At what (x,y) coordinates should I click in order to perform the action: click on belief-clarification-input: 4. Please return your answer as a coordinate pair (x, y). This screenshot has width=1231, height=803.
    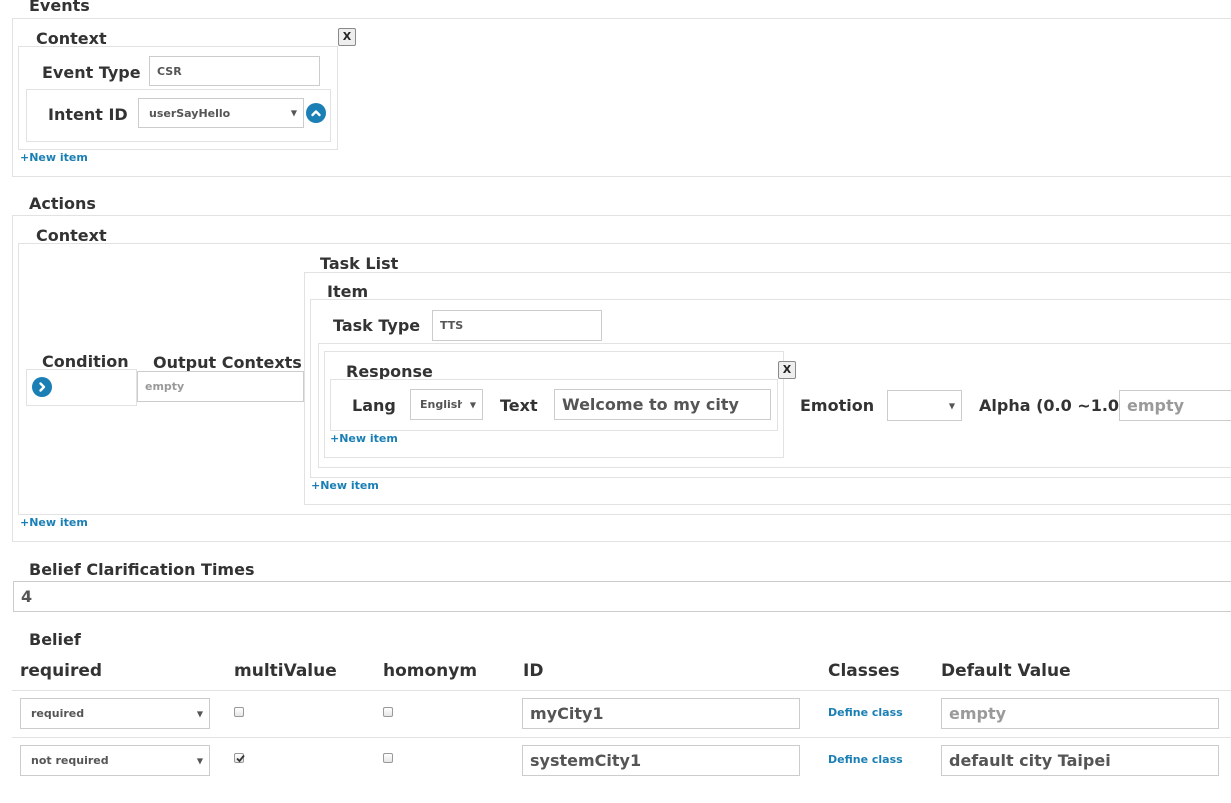
    Looking at the image, I should click on (622, 596).